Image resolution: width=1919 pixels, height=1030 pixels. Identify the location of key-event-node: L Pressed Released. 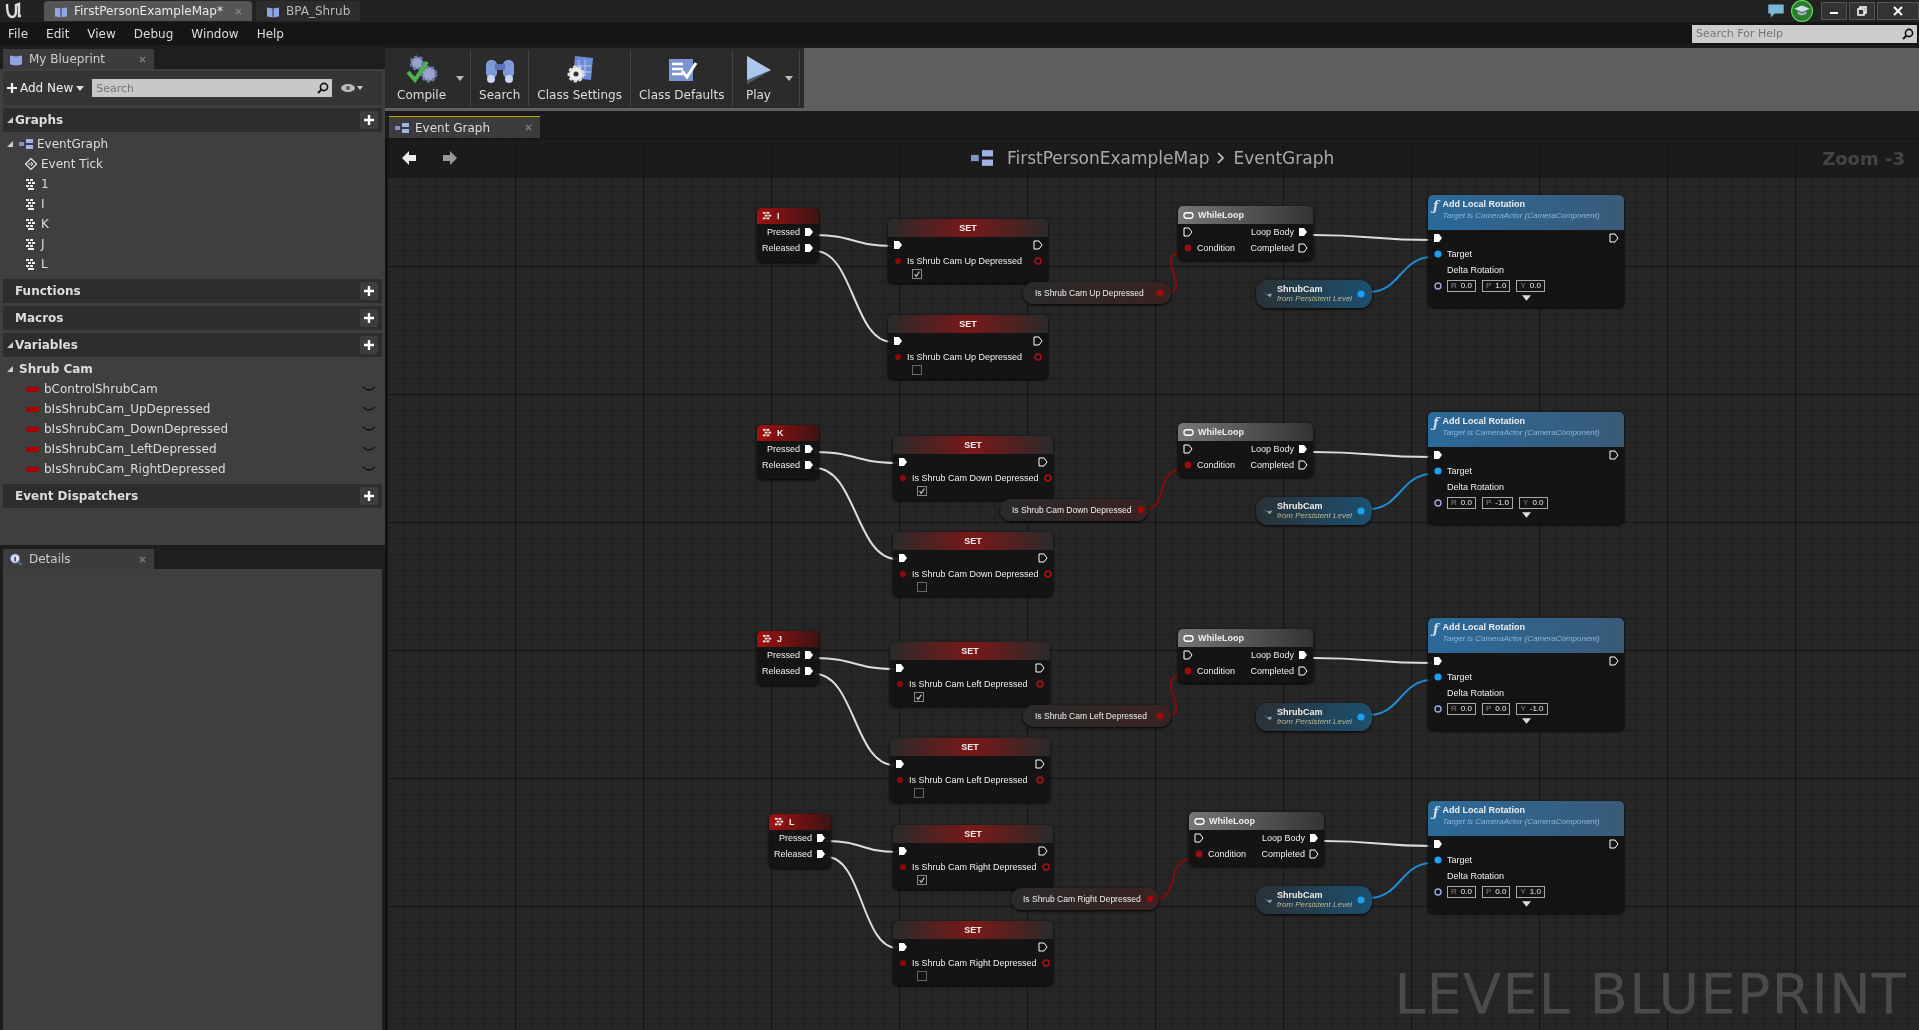
(800, 841).